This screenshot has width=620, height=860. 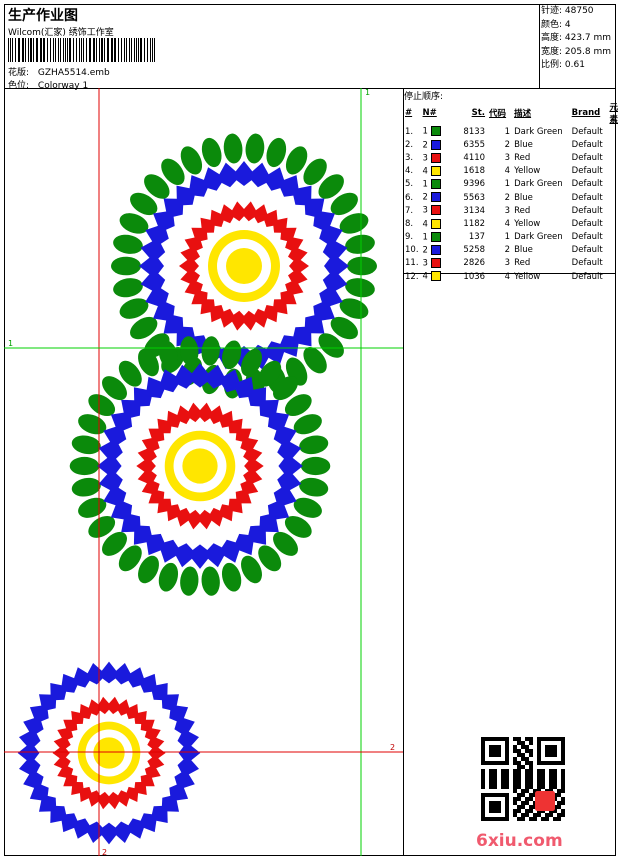 I want to click on design-scale: 比例: 0.61, so click(x=563, y=65).